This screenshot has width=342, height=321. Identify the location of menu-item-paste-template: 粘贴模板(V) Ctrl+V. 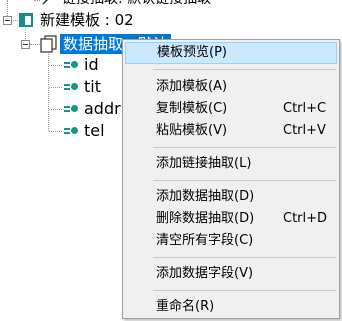
(231, 131).